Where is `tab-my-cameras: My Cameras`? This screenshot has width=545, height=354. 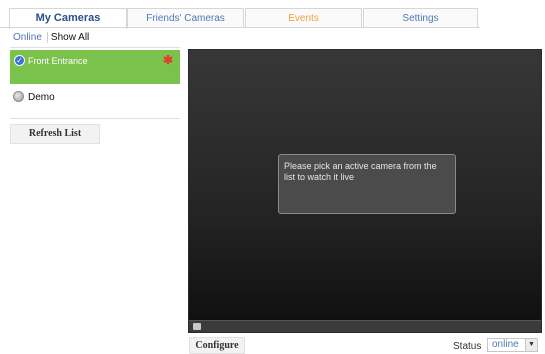 tab-my-cameras: My Cameras is located at coordinates (68, 18).